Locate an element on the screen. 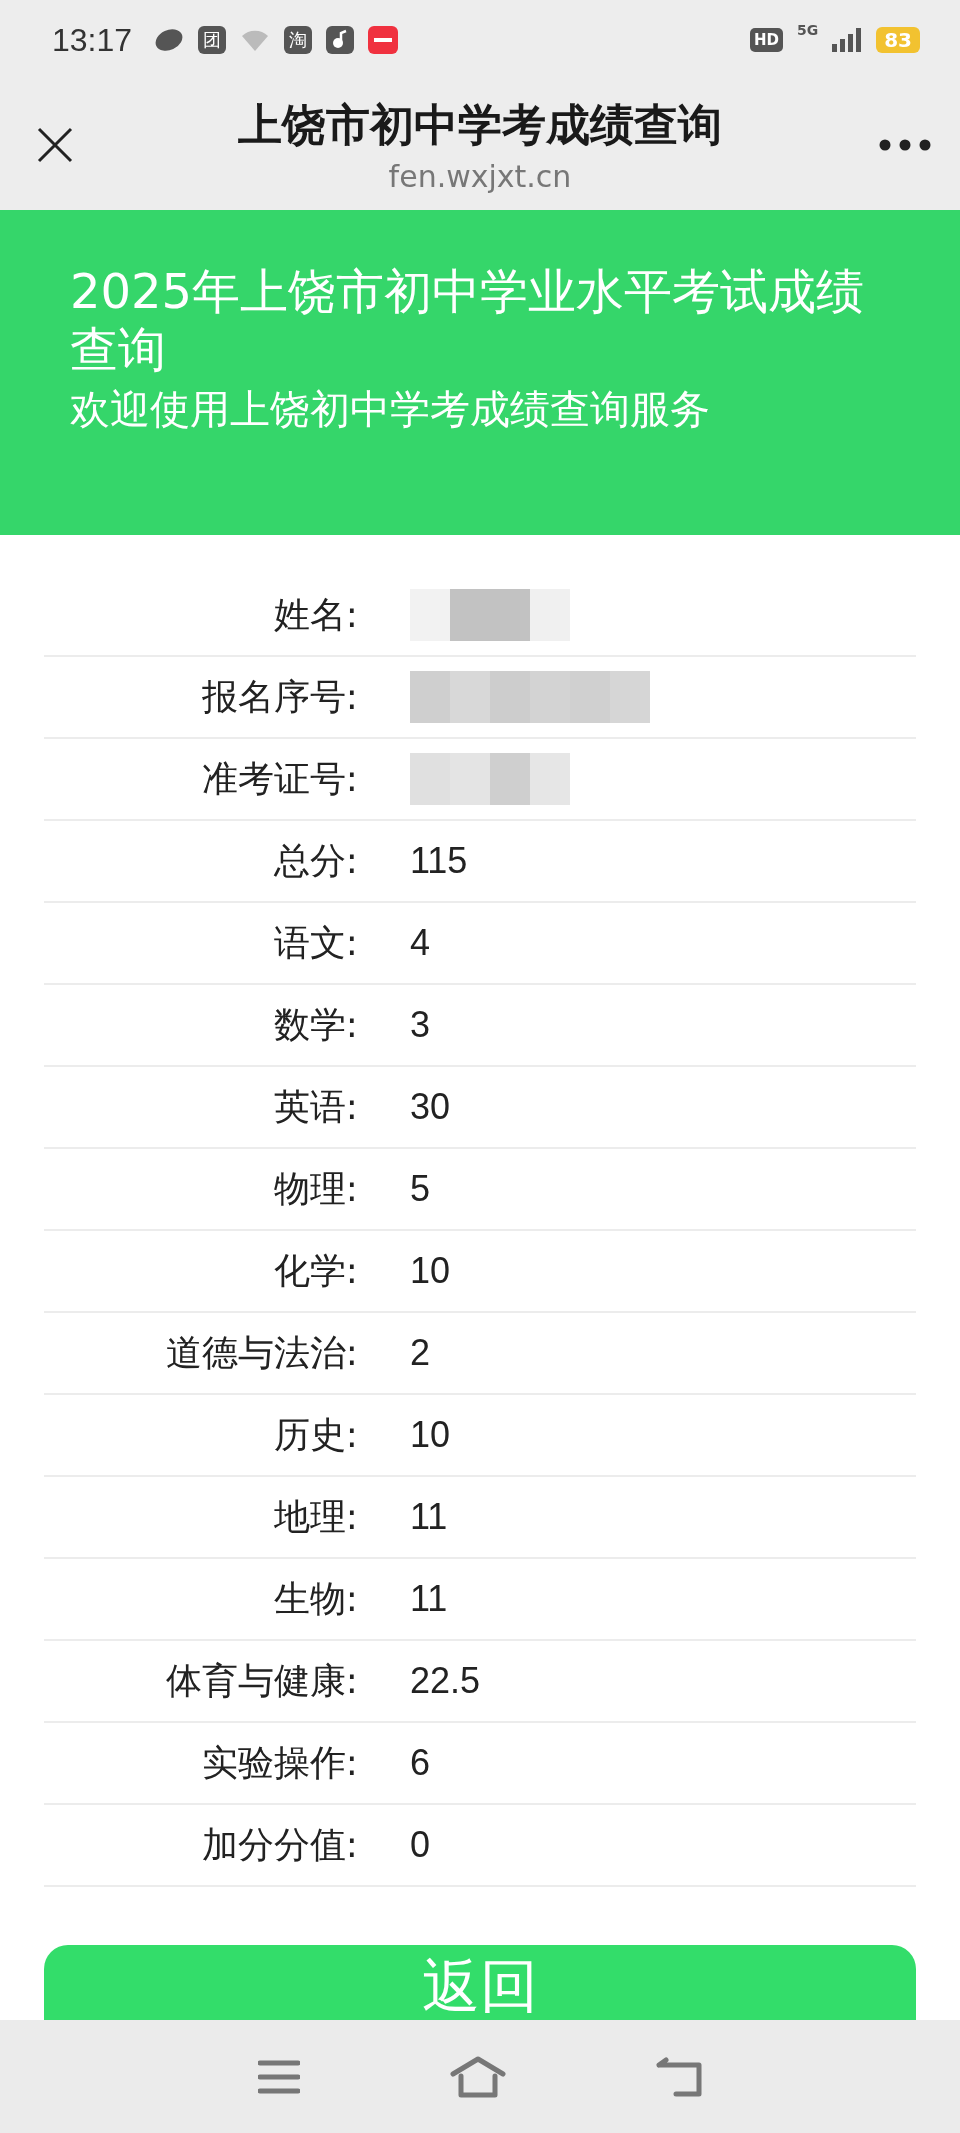 The height and width of the screenshot is (2133, 960). field-label: 体育与健康: is located at coordinates (261, 1680).